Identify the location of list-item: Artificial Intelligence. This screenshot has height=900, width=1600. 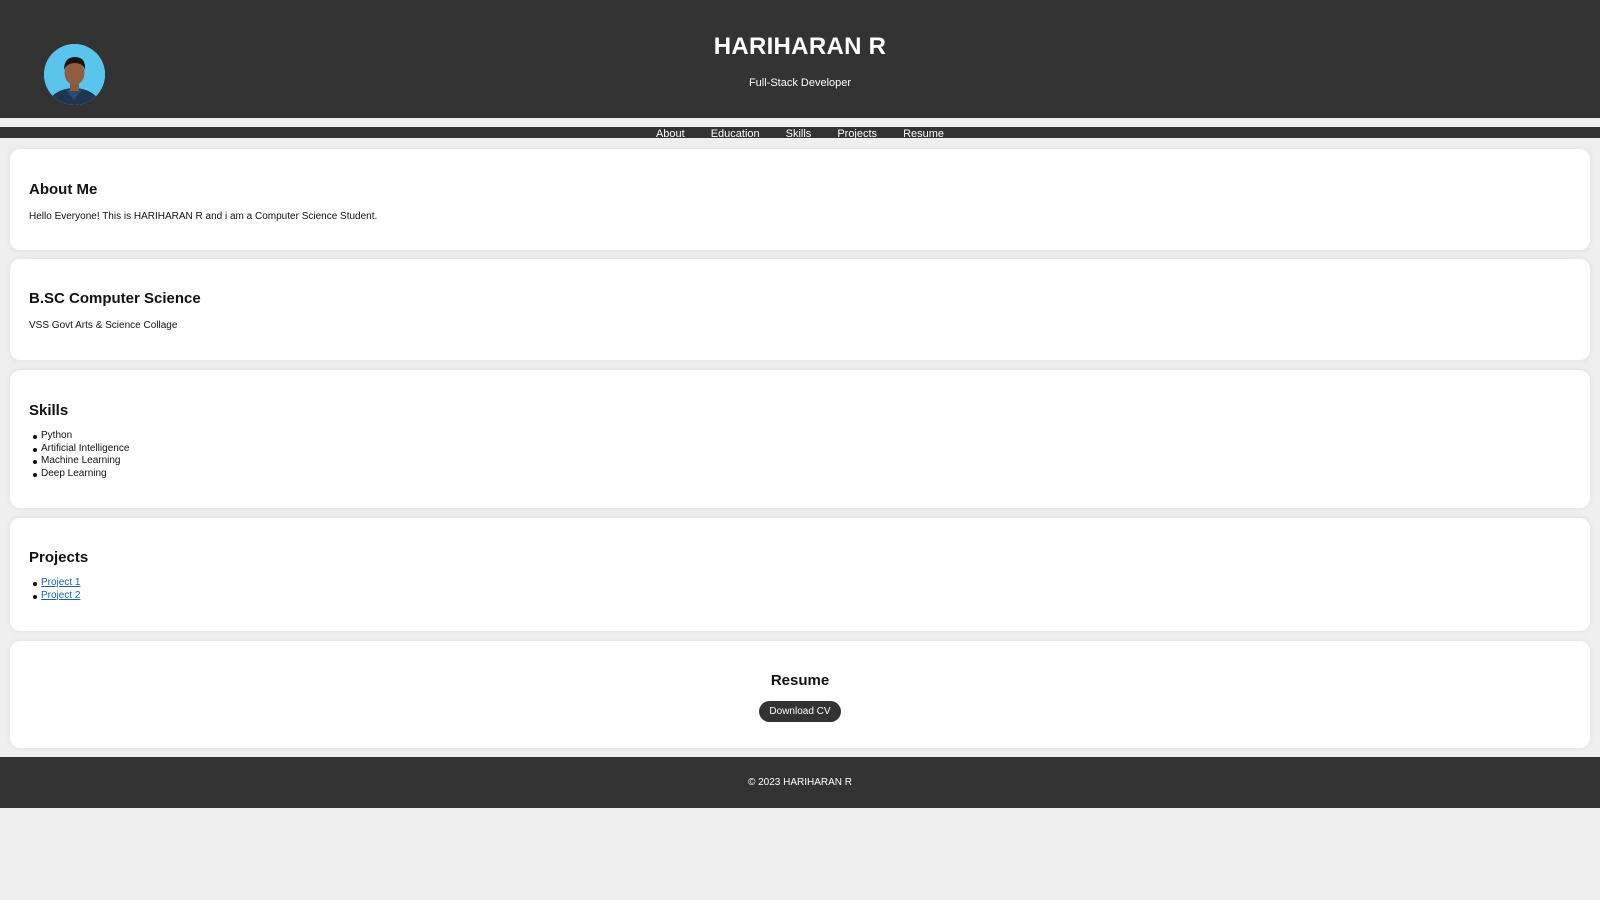
(800, 449).